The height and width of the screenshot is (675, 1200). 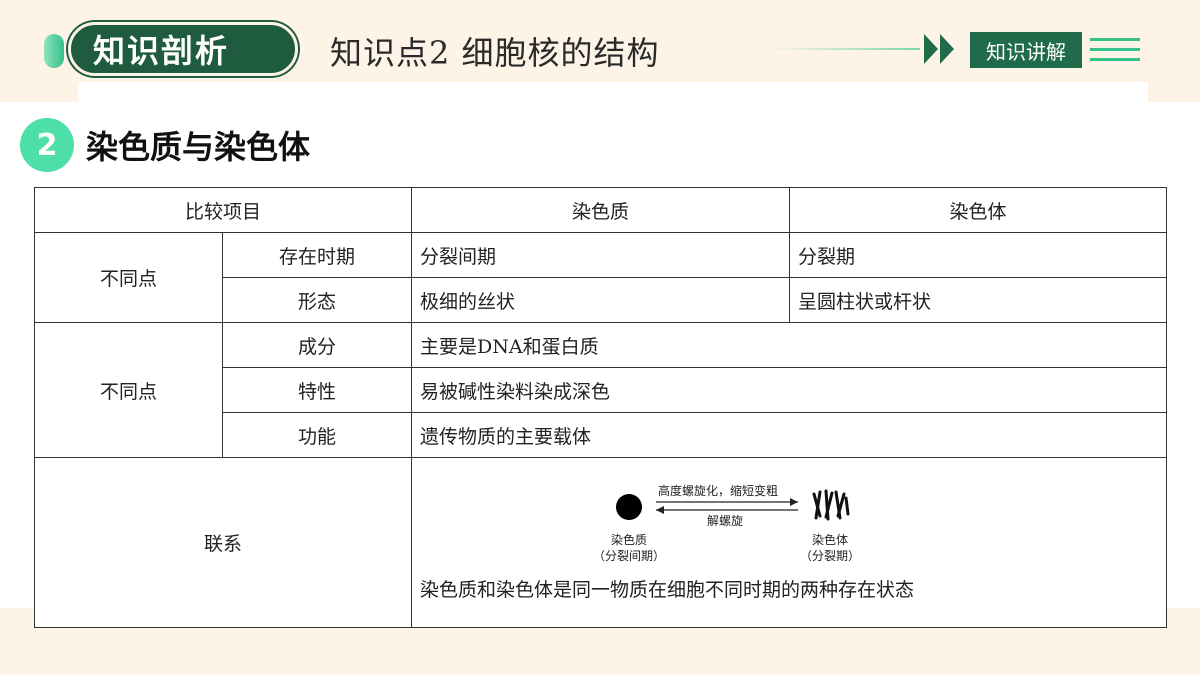 I want to click on chromatin-value: 分裂间期, so click(x=601, y=255).